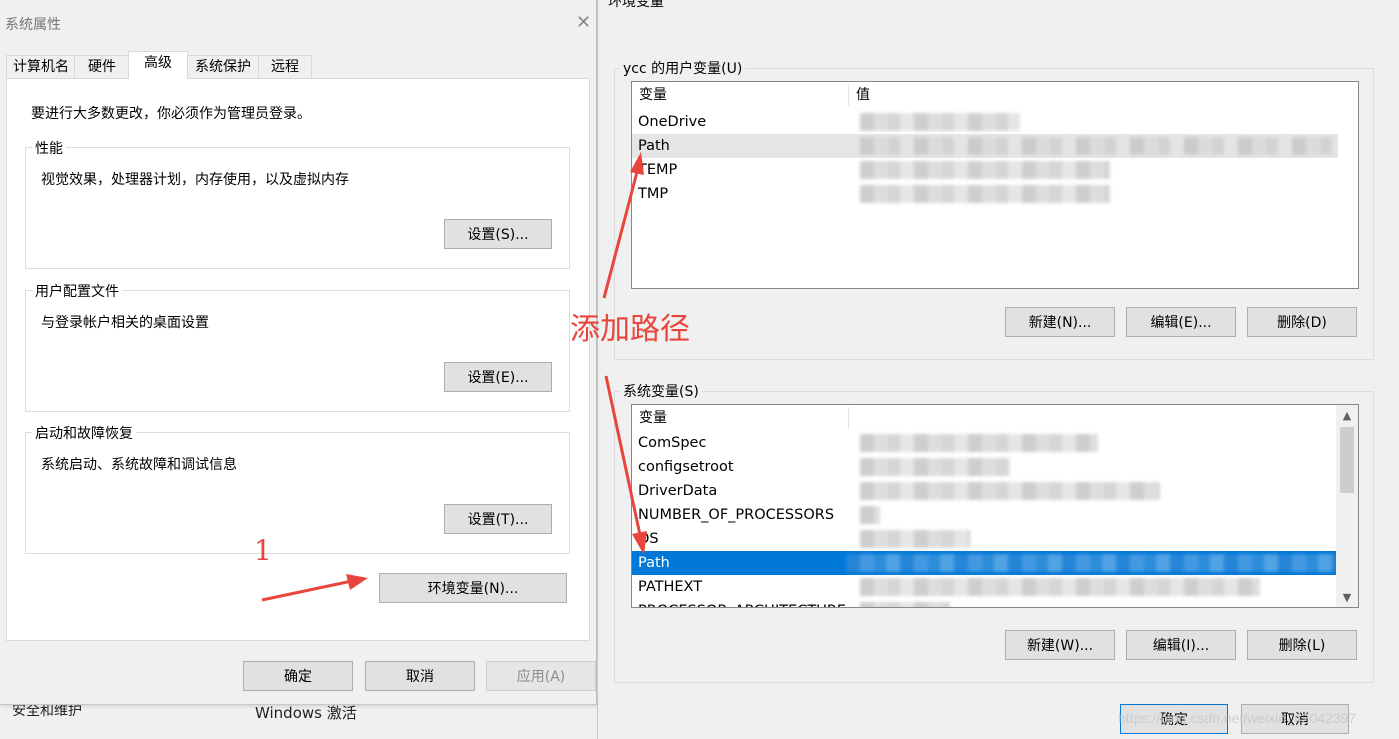  What do you see at coordinates (102, 66) in the screenshot?
I see `tab-hardware: 硬件` at bounding box center [102, 66].